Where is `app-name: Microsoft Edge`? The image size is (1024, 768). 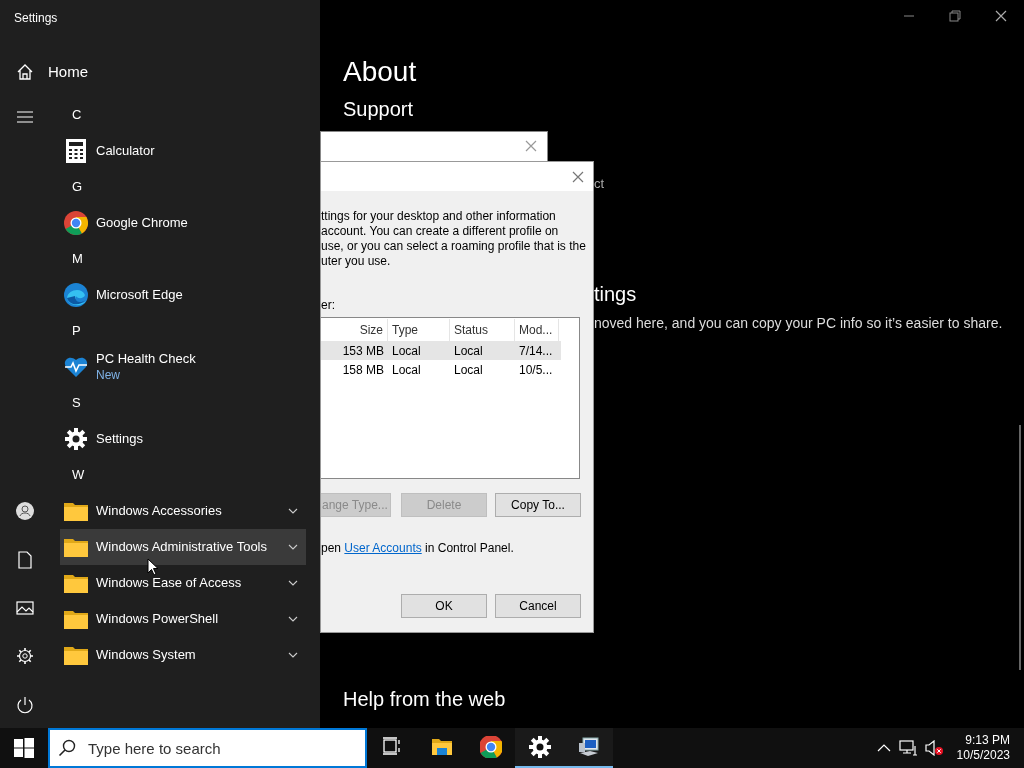
app-name: Microsoft Edge is located at coordinates (140, 295).